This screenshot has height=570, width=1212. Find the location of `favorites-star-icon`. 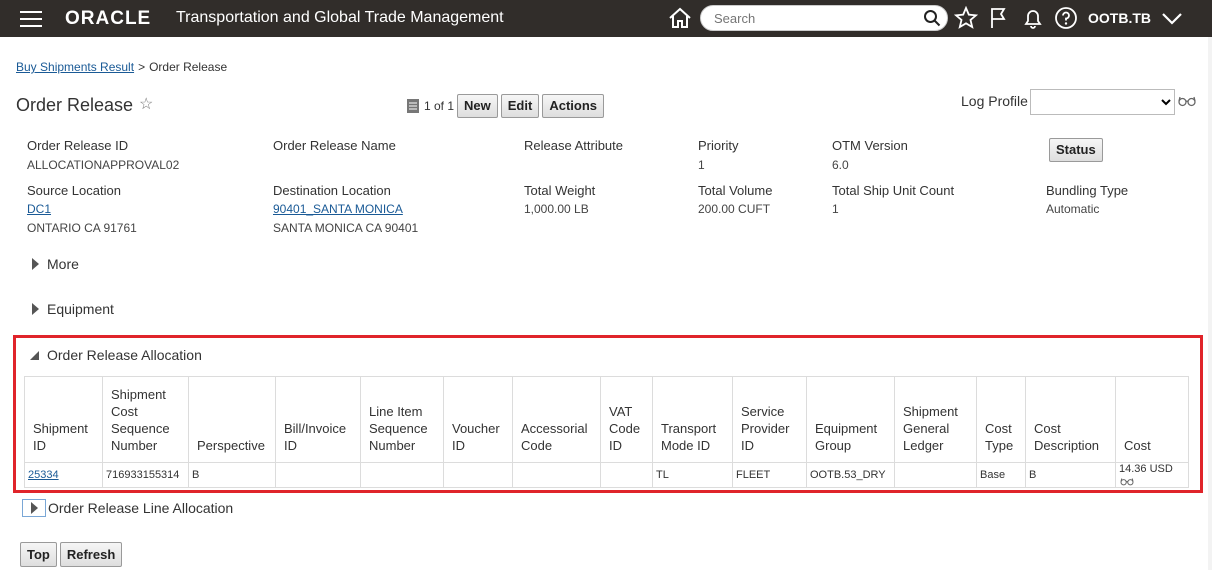

favorites-star-icon is located at coordinates (966, 18).